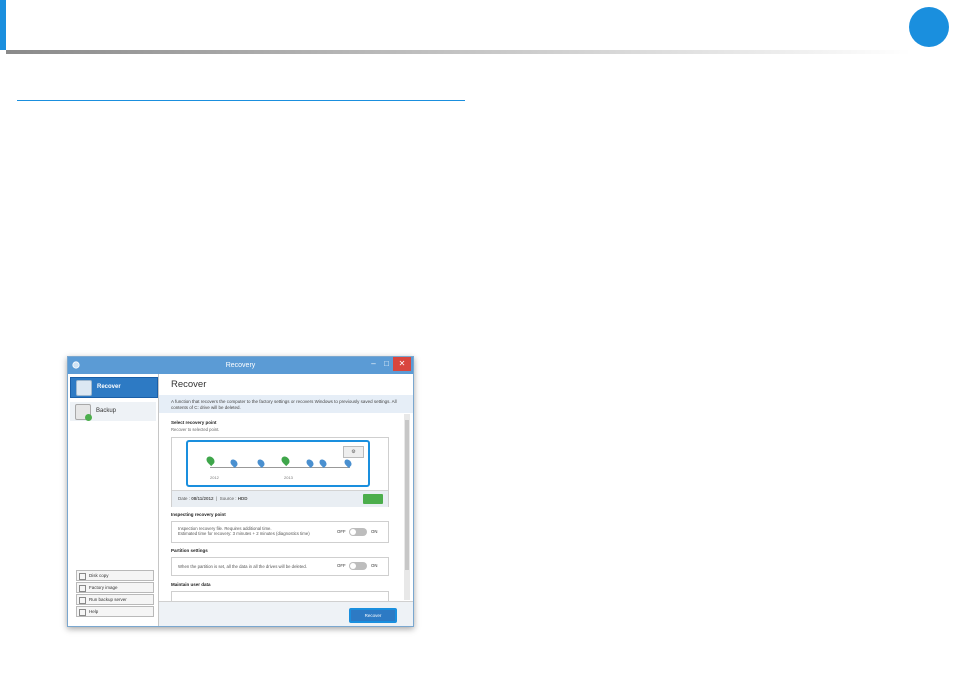 This screenshot has width=954, height=677. I want to click on backup-server-icon, so click(82, 600).